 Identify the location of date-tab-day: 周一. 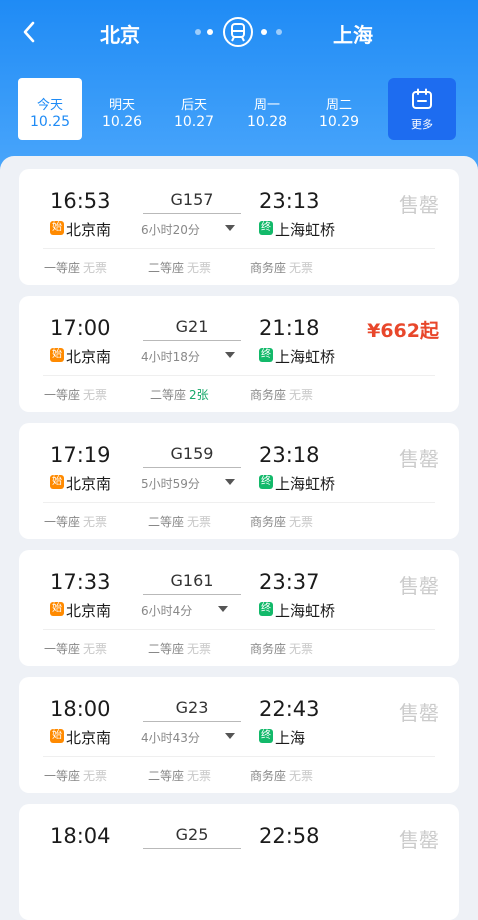
(266, 105).